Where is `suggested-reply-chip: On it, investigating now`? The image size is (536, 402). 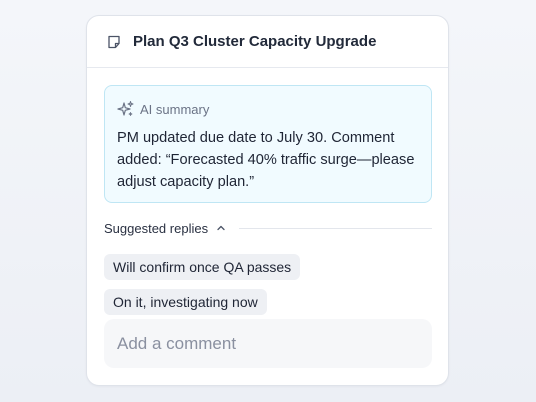
suggested-reply-chip: On it, investigating now is located at coordinates (185, 302).